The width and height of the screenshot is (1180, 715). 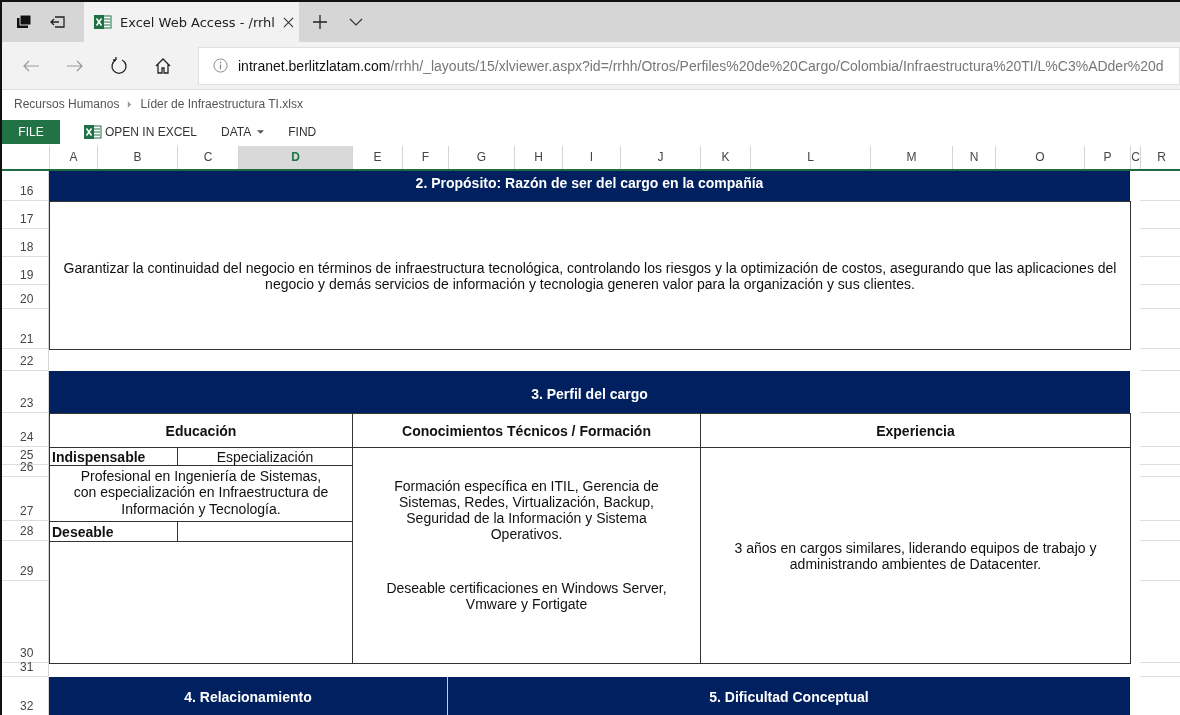 What do you see at coordinates (31, 132) in the screenshot?
I see `file-tab: FILE` at bounding box center [31, 132].